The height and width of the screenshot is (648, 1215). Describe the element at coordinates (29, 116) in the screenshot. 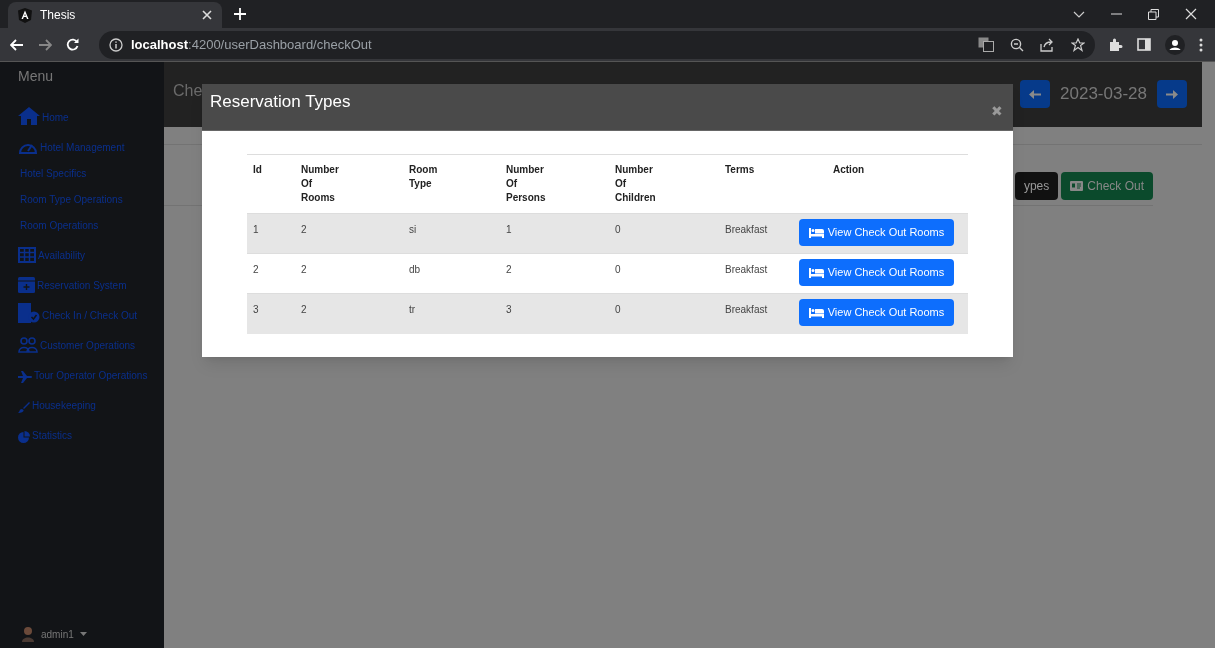

I see `house-icon` at that location.